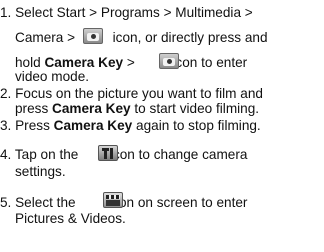 The width and height of the screenshot is (324, 252). I want to click on tools-icon, so click(108, 153).